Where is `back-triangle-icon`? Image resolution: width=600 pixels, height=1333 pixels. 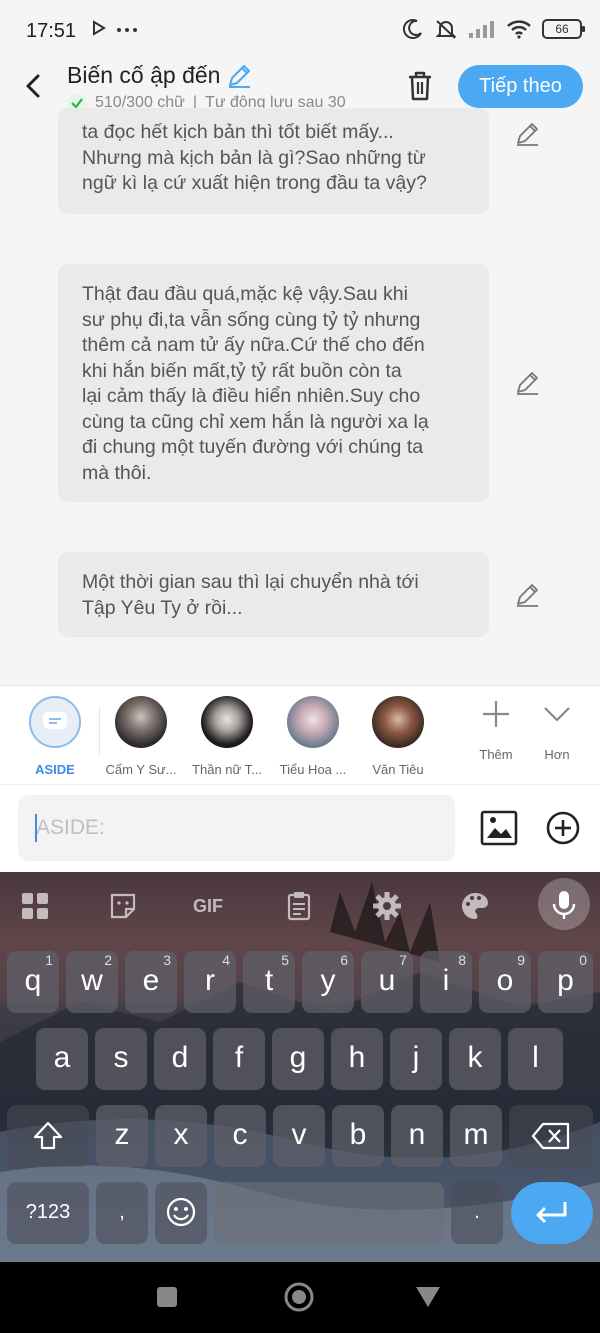
back-triangle-icon is located at coordinates (428, 1297).